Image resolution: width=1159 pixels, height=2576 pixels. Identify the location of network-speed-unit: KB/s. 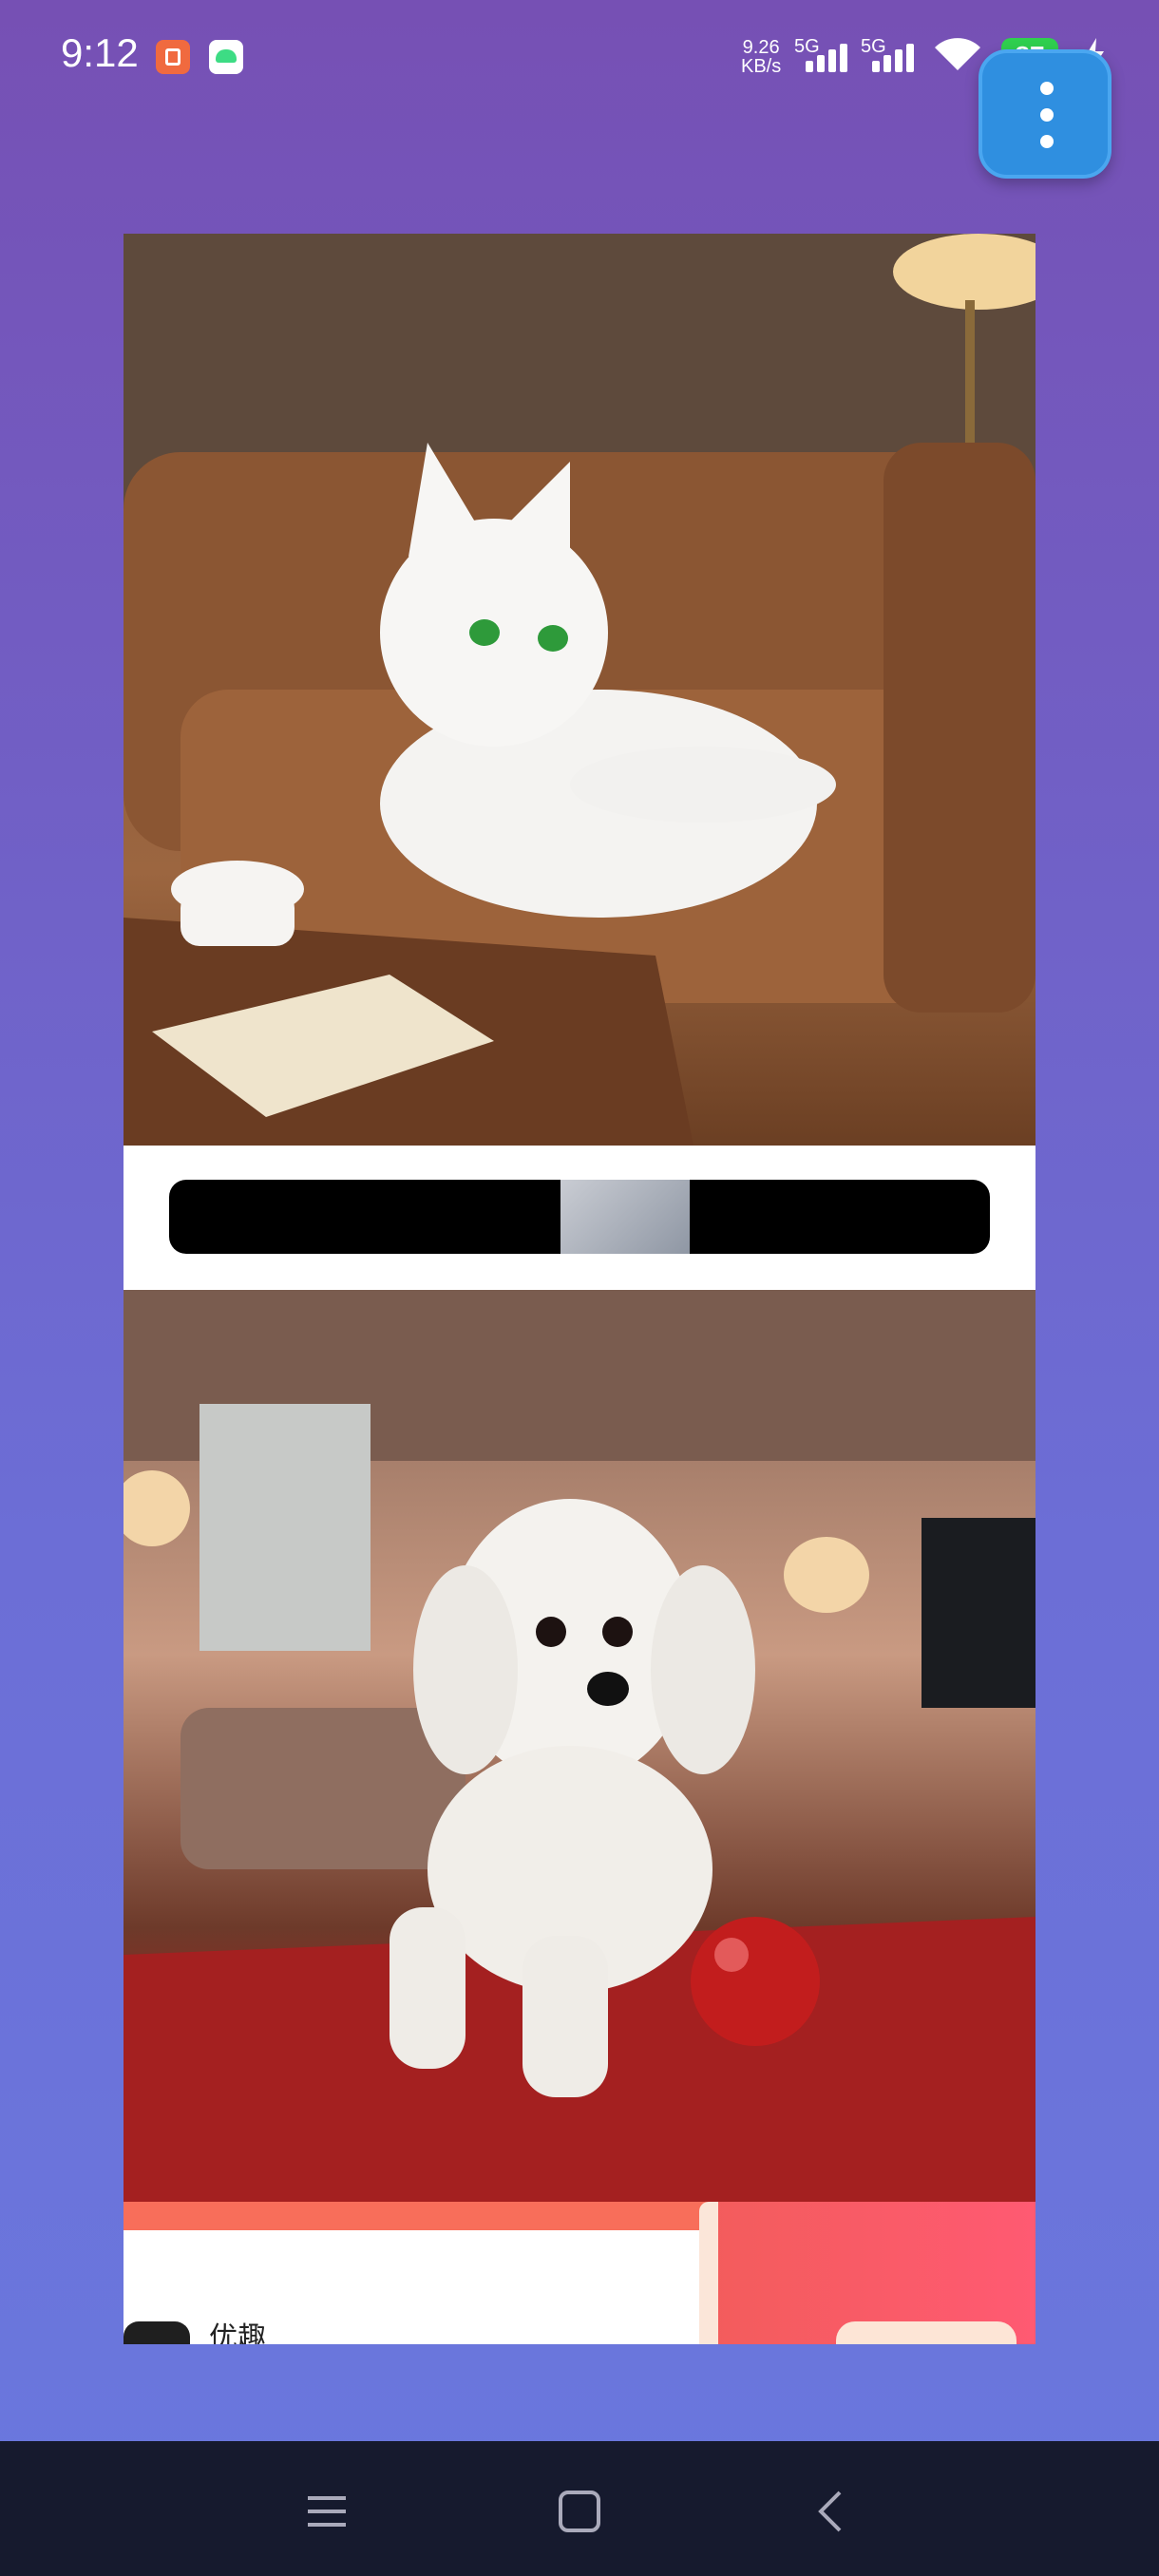
(761, 66).